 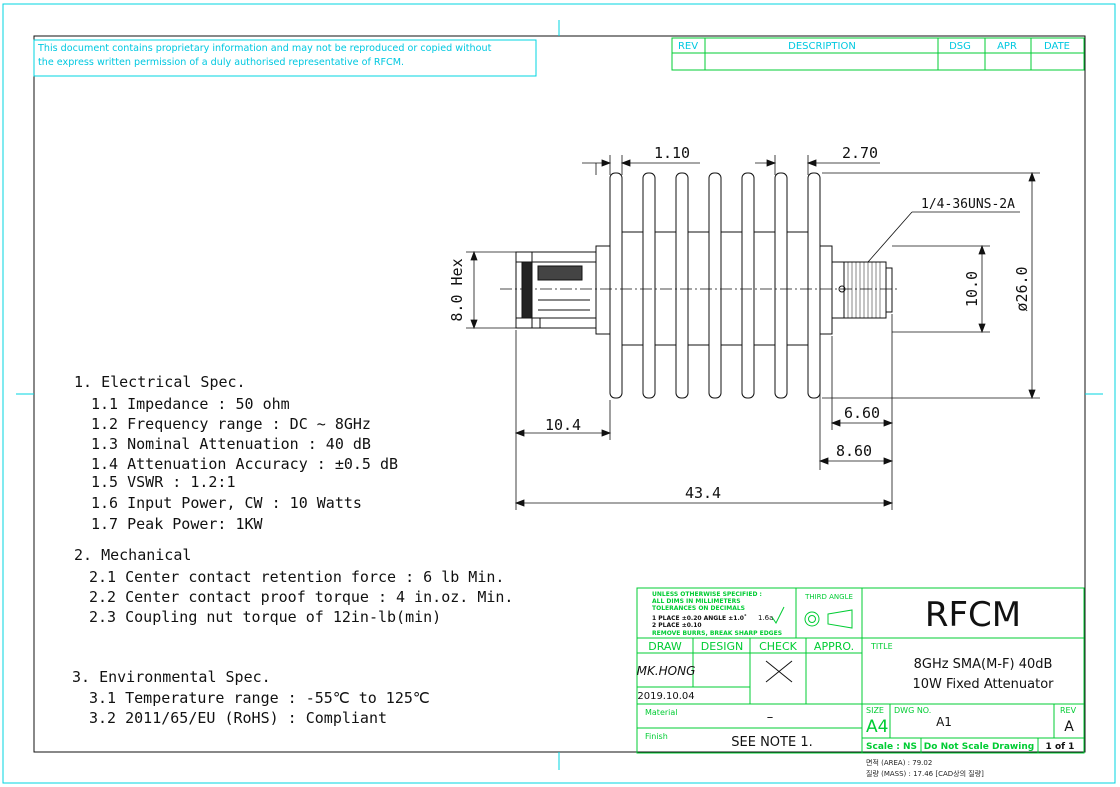 I want to click on footer-area: 면적 (AREA) : 79.02, so click(x=899, y=762).